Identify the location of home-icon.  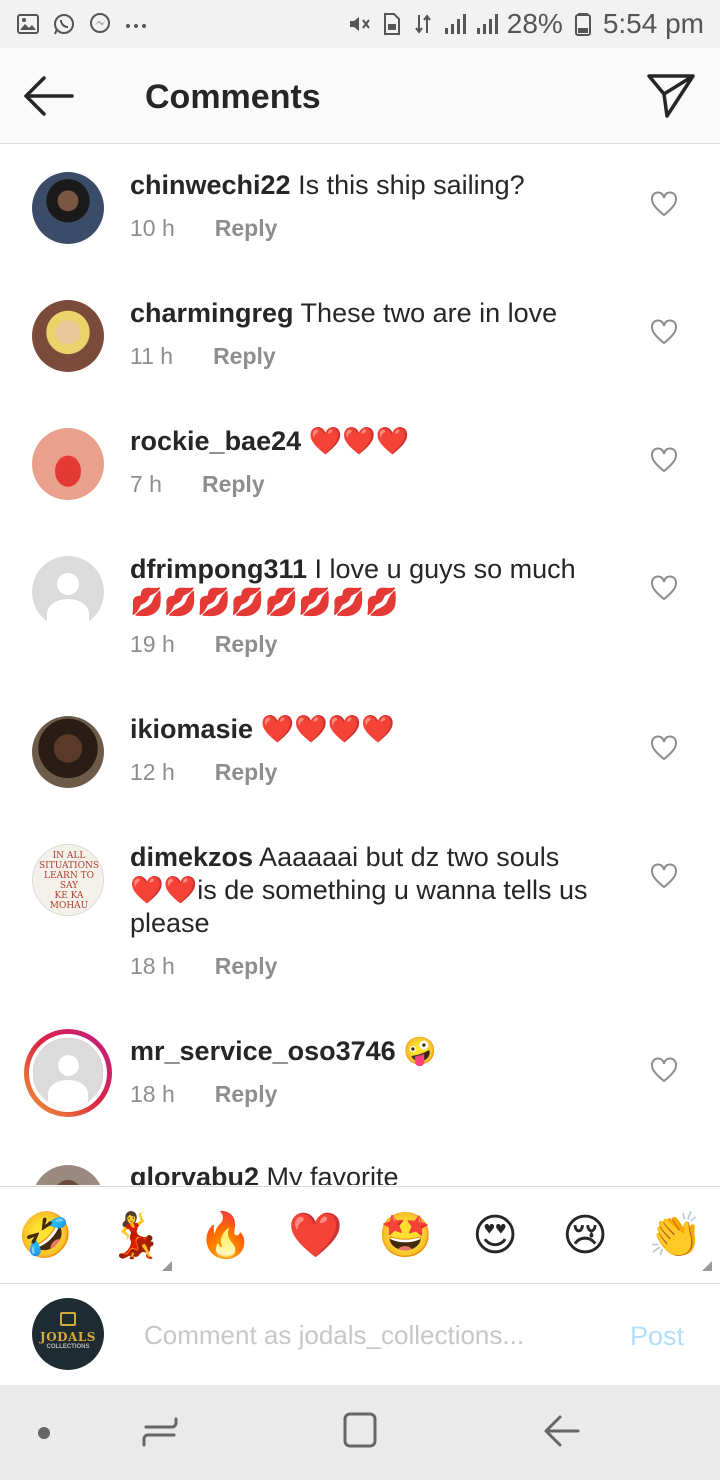
(360, 1430).